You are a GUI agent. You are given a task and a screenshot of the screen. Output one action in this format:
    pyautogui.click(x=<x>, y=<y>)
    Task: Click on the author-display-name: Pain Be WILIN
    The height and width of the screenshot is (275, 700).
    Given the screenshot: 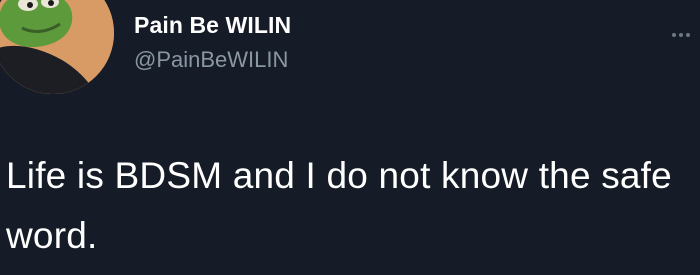 What is the action you would take?
    pyautogui.click(x=212, y=25)
    